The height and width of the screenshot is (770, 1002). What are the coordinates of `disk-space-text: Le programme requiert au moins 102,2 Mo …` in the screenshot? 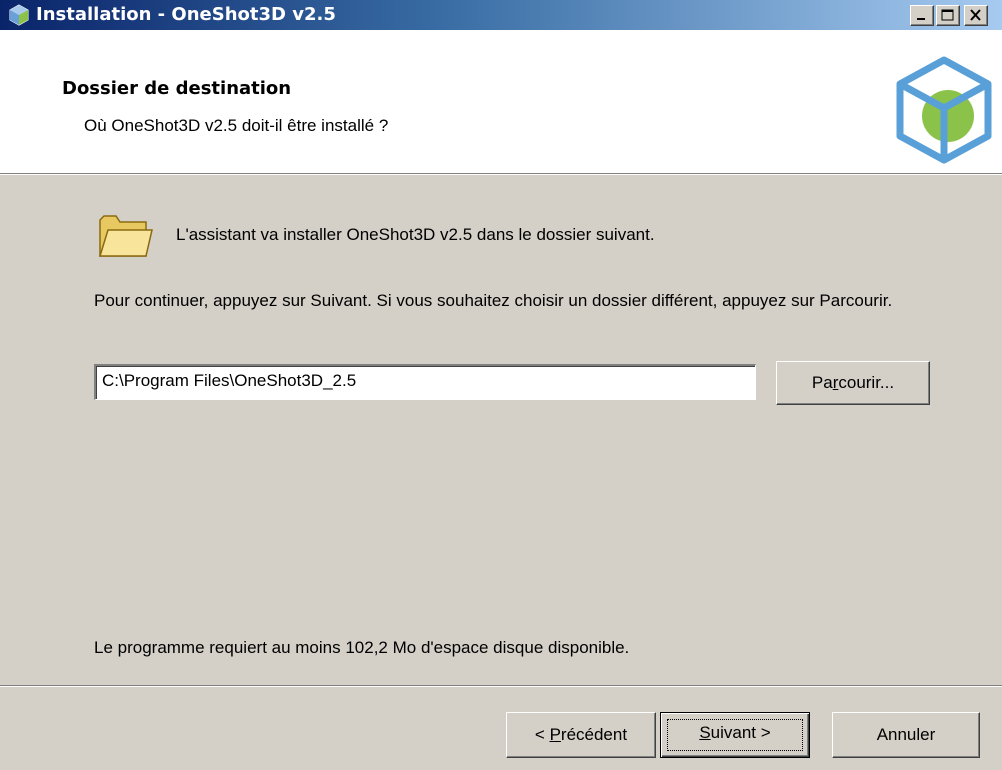 It's located at (362, 647).